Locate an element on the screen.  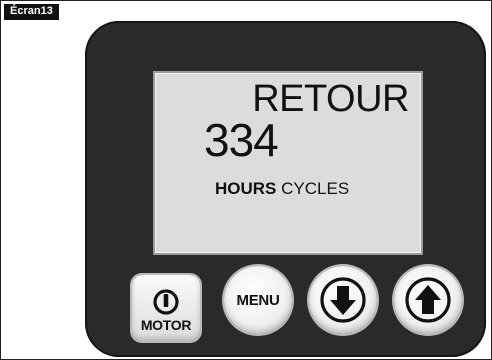
menu-button: MENU is located at coordinates (258, 300).